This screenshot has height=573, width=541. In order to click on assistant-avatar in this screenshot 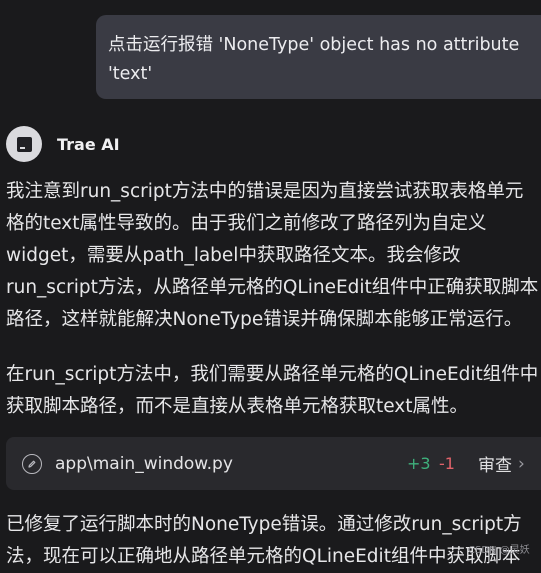, I will do `click(24, 144)`.